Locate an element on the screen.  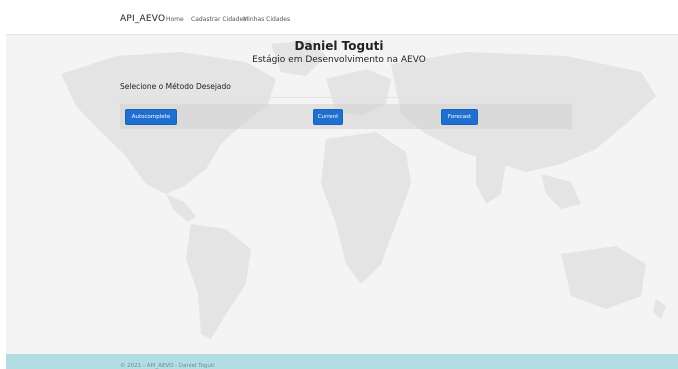
nav-link-minhas-cidades: Minhas Cidades is located at coordinates (266, 19).